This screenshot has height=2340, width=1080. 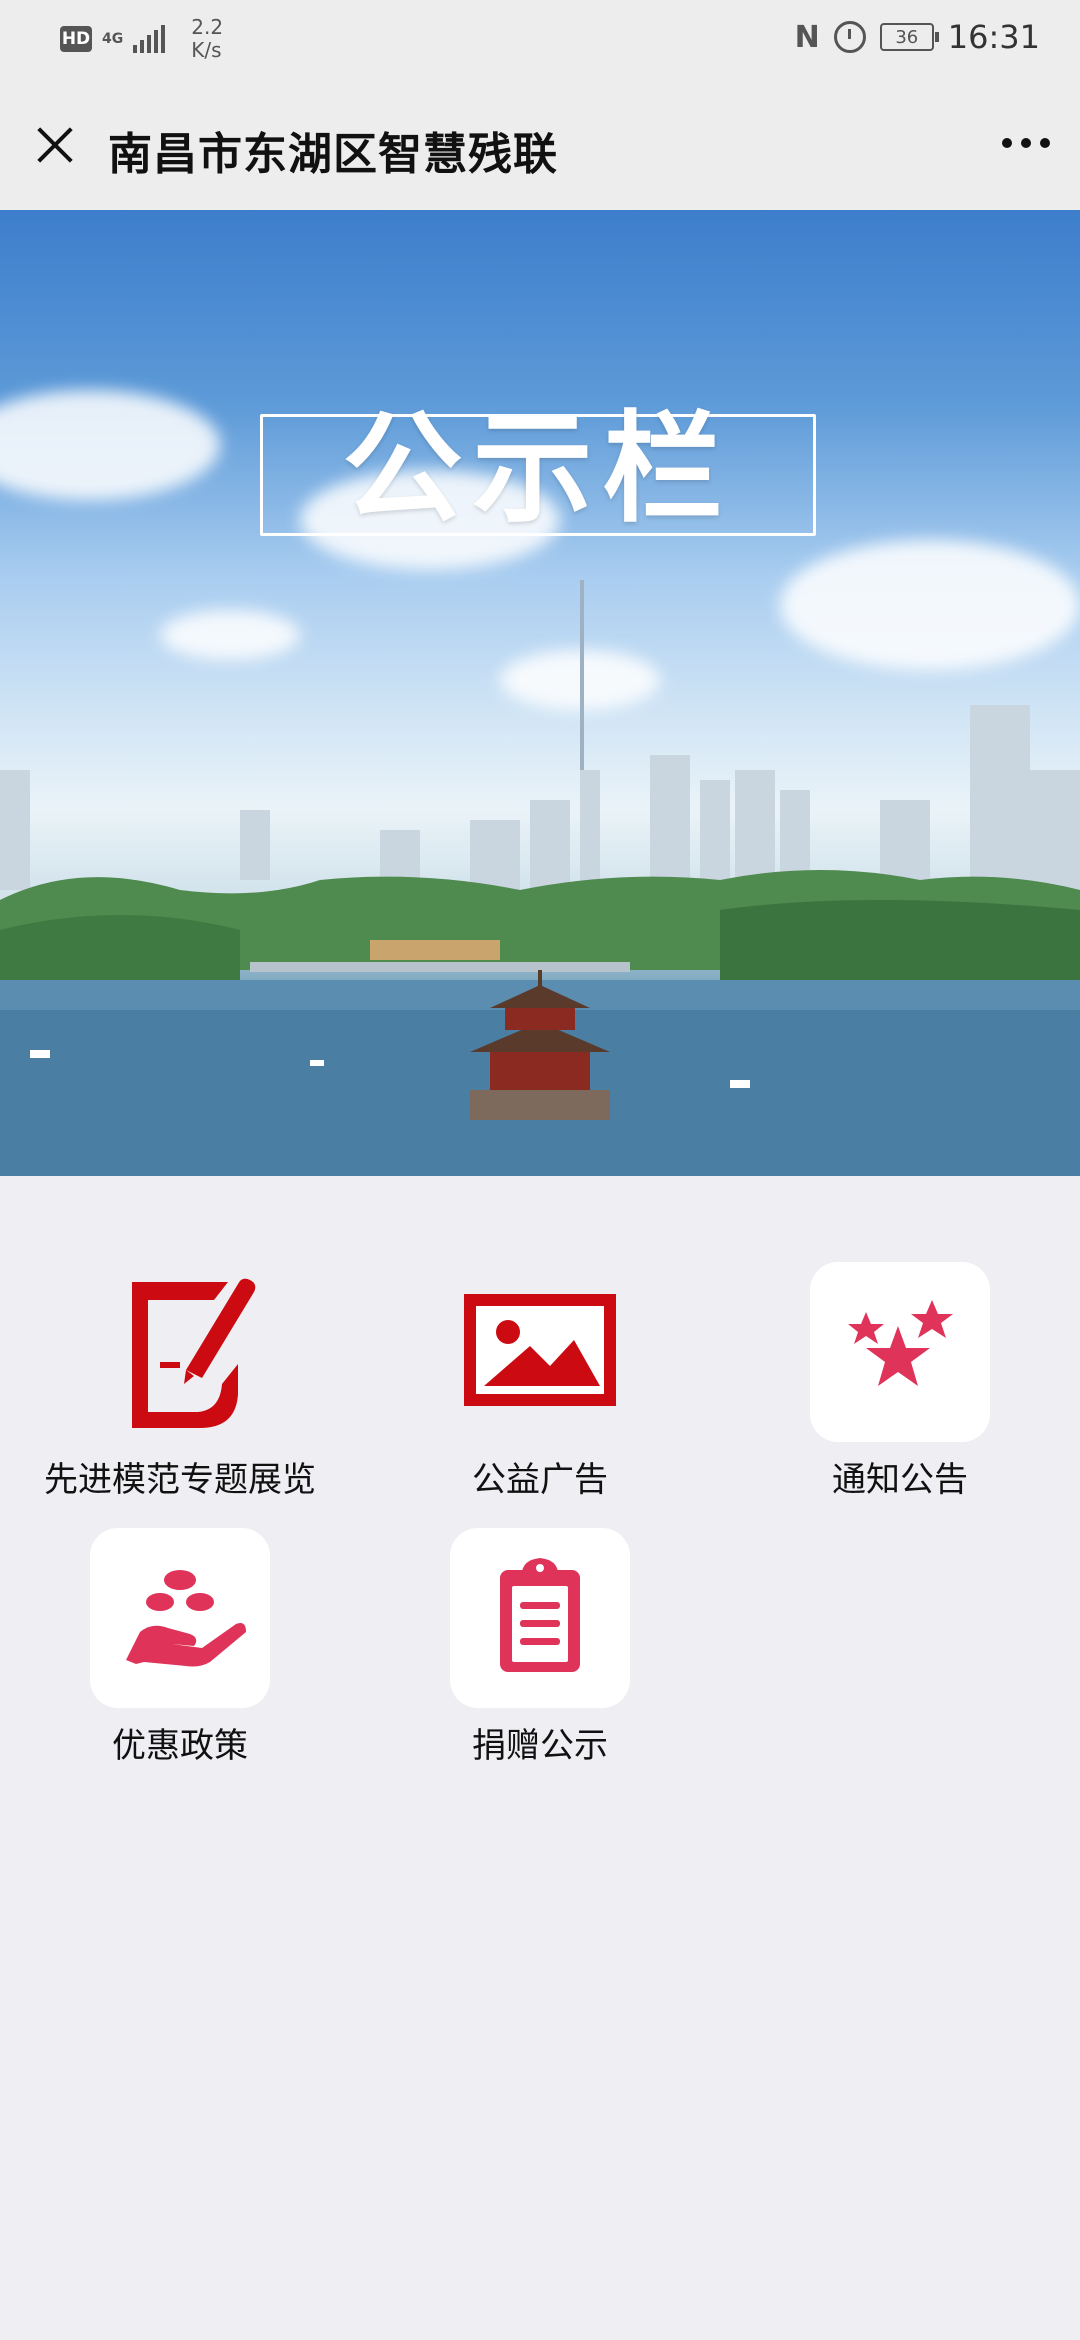 I want to click on pen-document-icon, so click(x=194, y=1353).